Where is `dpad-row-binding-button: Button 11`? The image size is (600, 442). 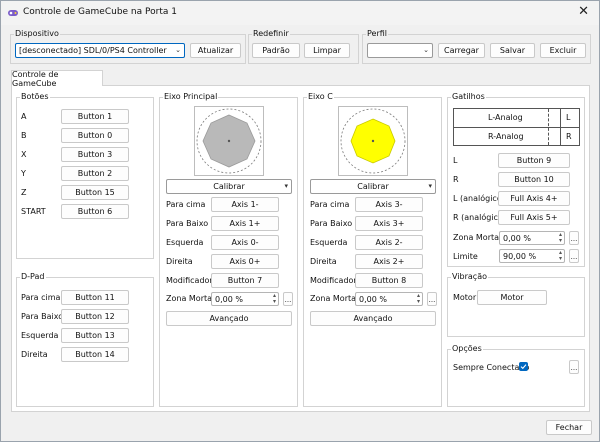
dpad-row-binding-button: Button 11 is located at coordinates (95, 297).